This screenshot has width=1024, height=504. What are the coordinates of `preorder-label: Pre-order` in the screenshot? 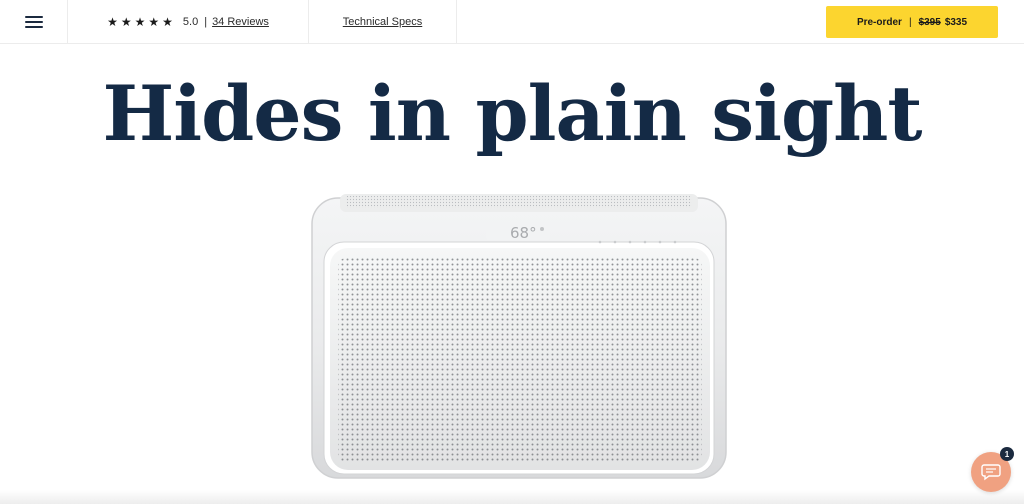 It's located at (879, 22).